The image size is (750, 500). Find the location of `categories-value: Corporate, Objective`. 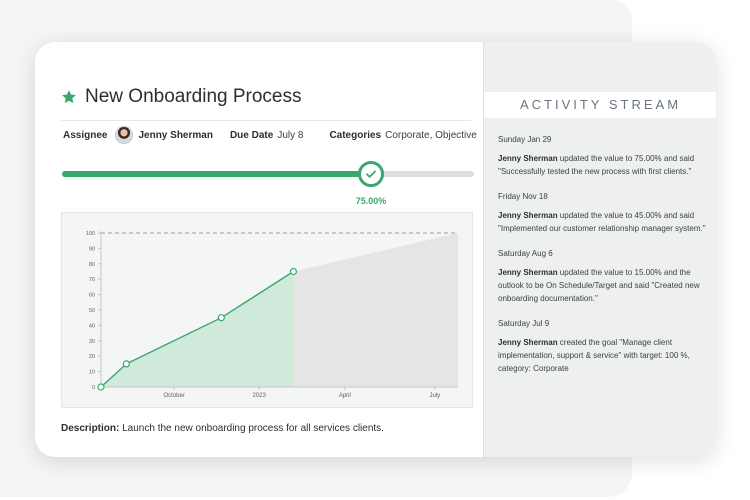

categories-value: Corporate, Objective is located at coordinates (431, 135).